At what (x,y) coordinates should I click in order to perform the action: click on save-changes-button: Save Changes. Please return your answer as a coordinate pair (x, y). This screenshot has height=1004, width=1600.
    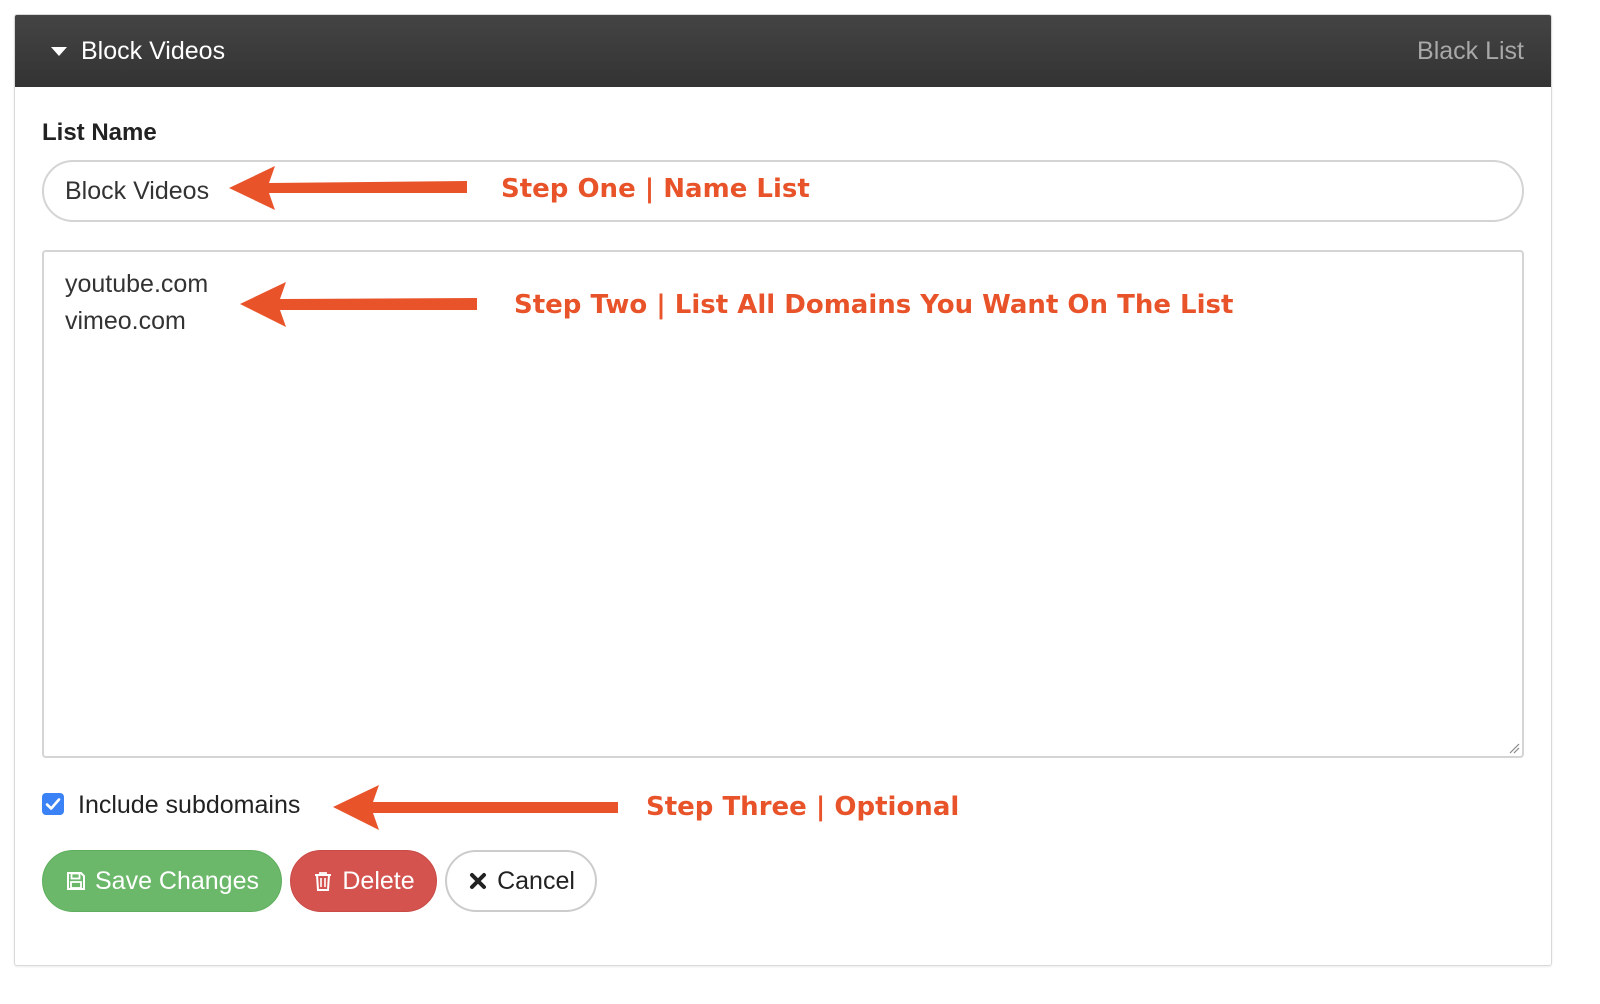
    Looking at the image, I should click on (162, 881).